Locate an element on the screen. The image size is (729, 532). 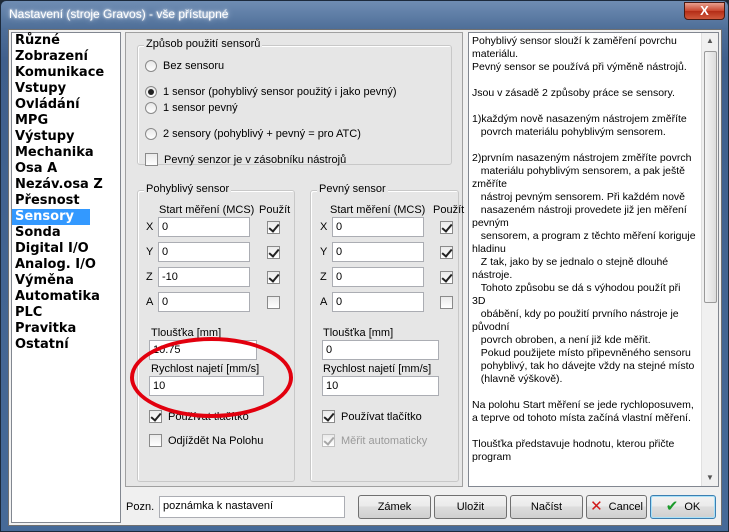
cancel-button: ✕ Cancel is located at coordinates (616, 507).